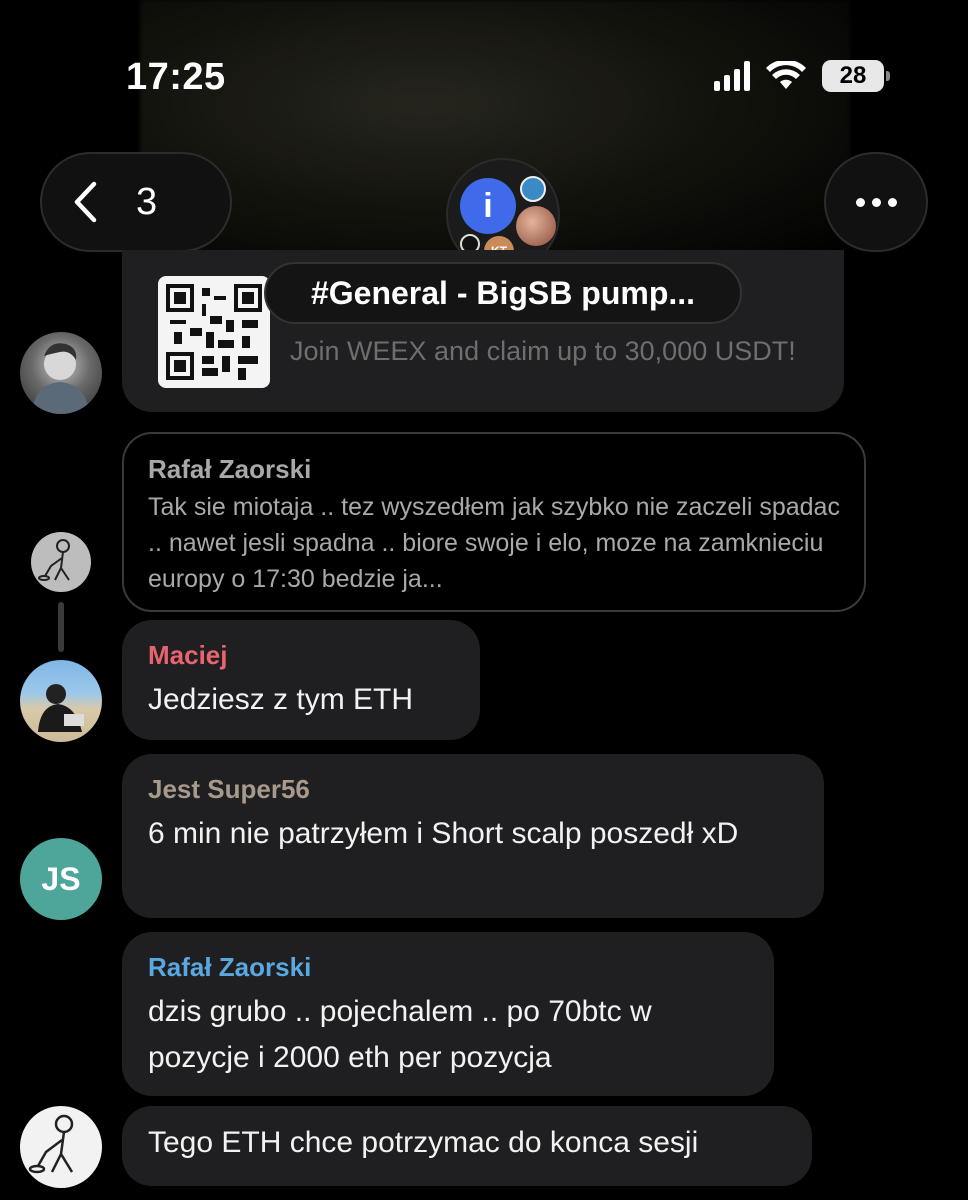 The image size is (968, 1200). I want to click on message-sender: Maciej, so click(188, 655).